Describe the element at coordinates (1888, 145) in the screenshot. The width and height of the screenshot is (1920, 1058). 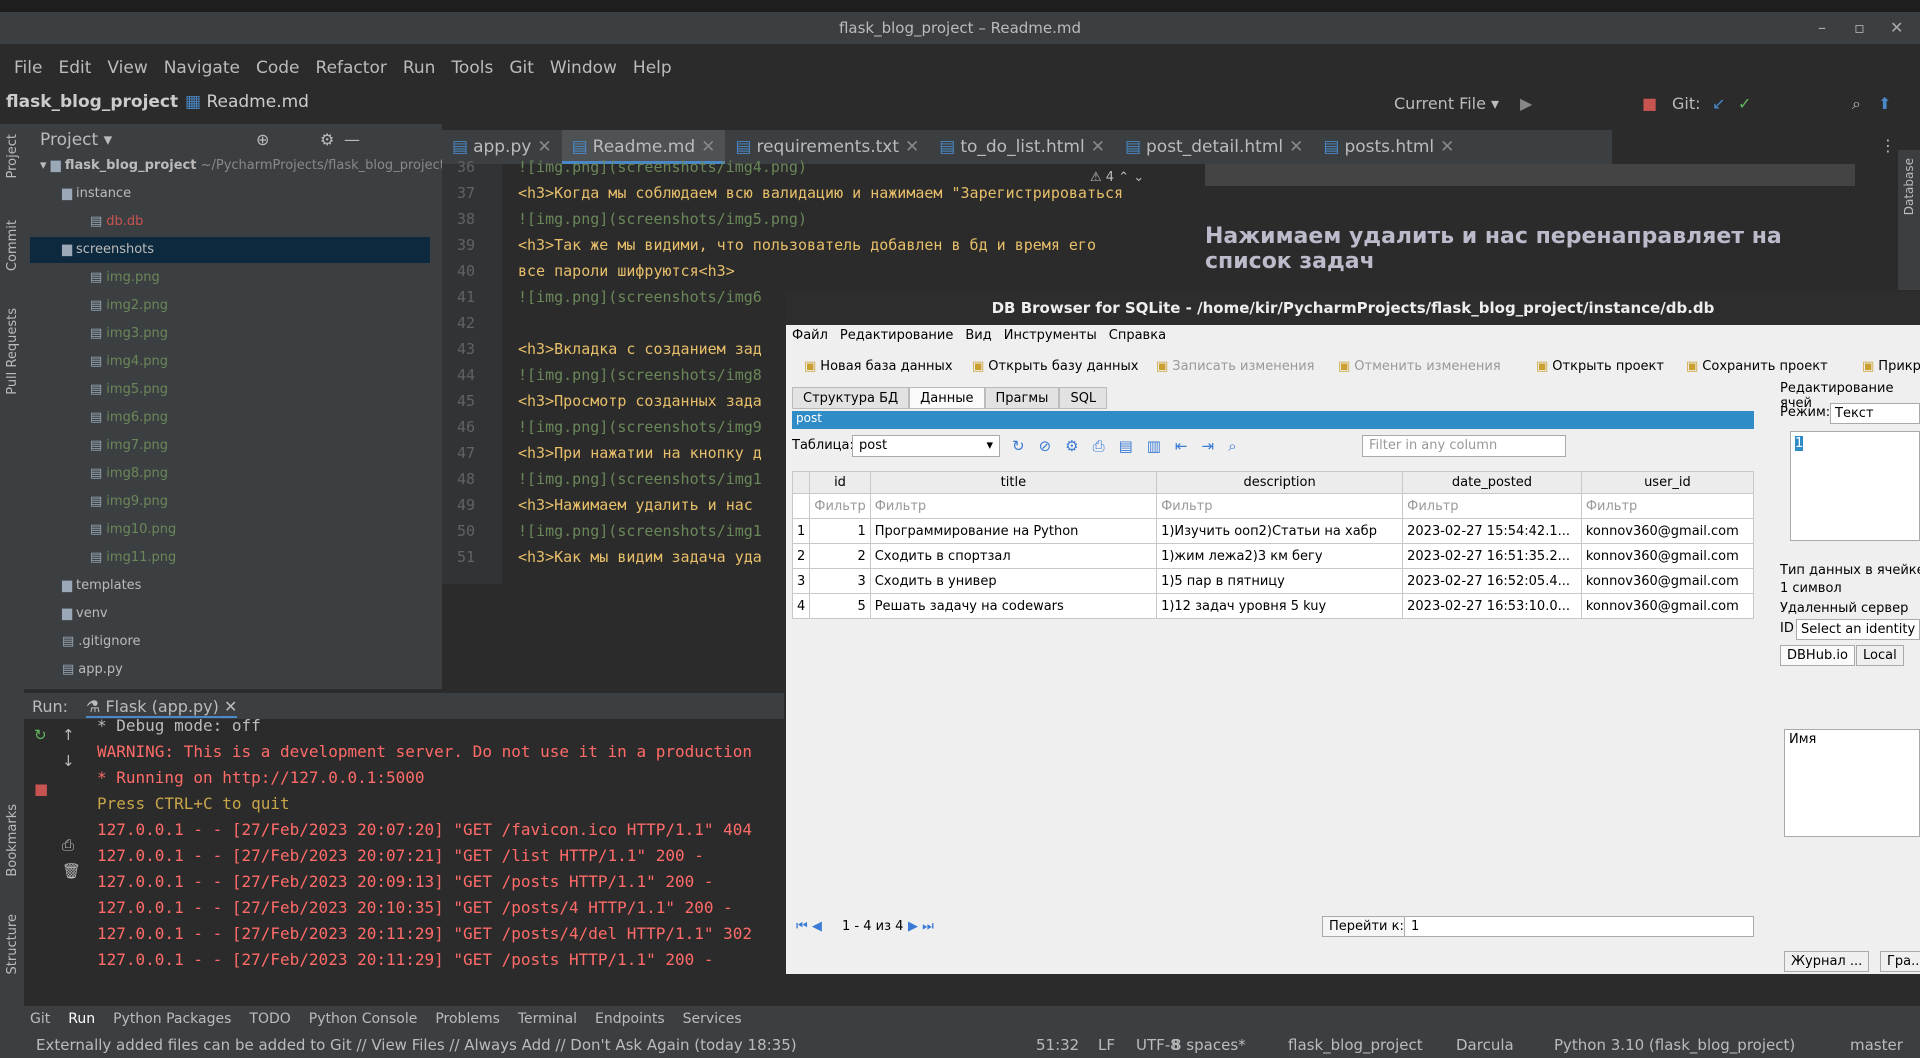
I see `more-tabs-icon: ⋮` at that location.